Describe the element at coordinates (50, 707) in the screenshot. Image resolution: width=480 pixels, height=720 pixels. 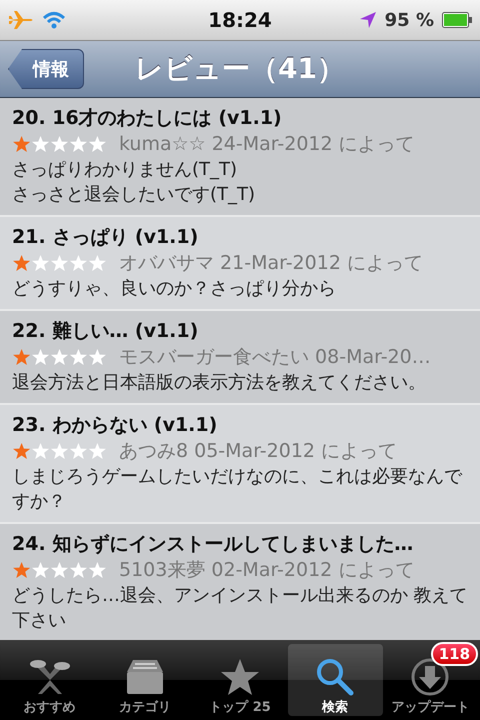
I see `tab-label: おすすめ` at that location.